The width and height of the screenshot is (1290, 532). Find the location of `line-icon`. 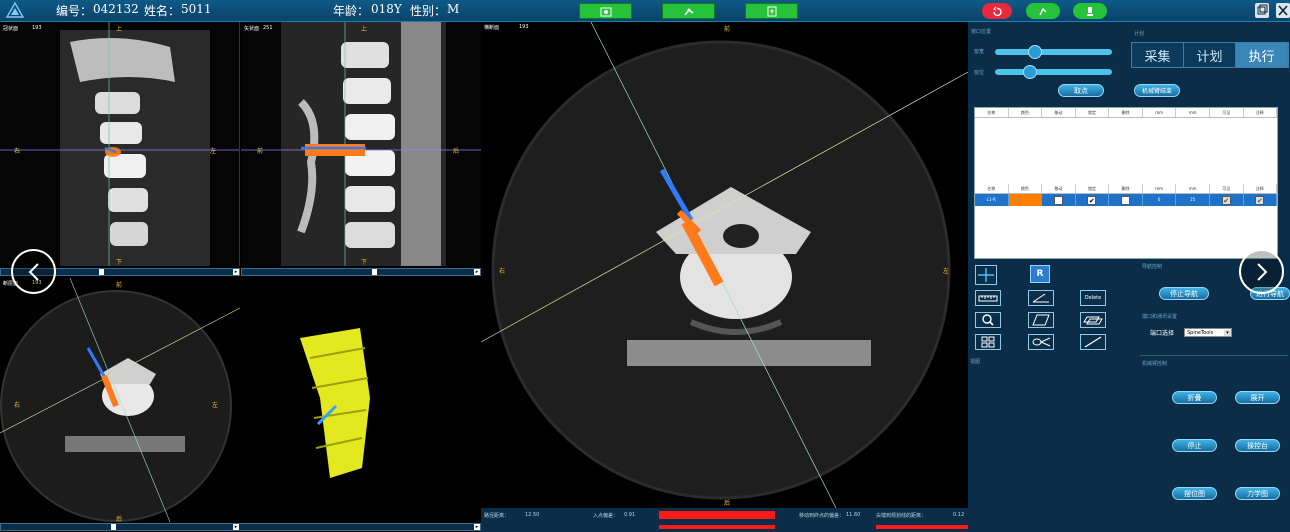

line-icon is located at coordinates (1093, 342).